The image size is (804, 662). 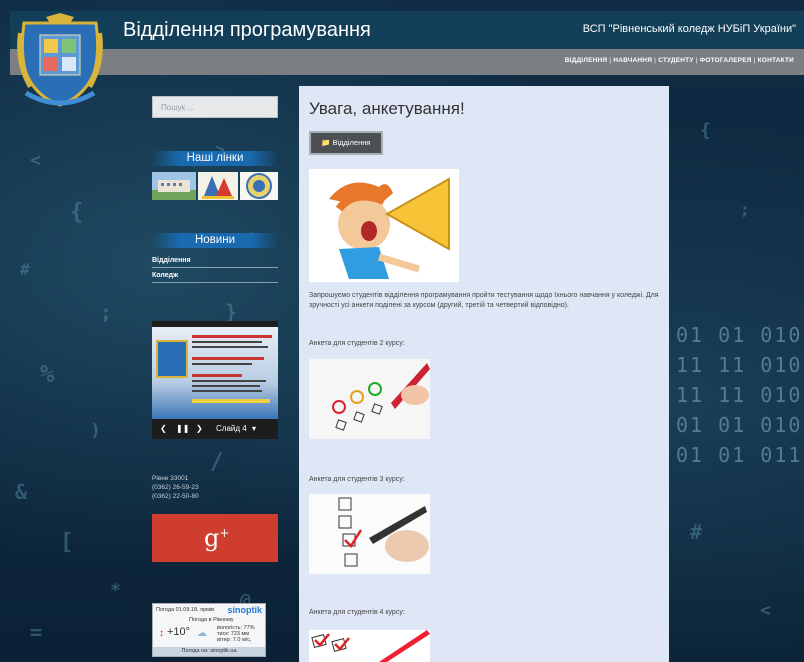 I want to click on survey-3-image, so click(x=369, y=534).